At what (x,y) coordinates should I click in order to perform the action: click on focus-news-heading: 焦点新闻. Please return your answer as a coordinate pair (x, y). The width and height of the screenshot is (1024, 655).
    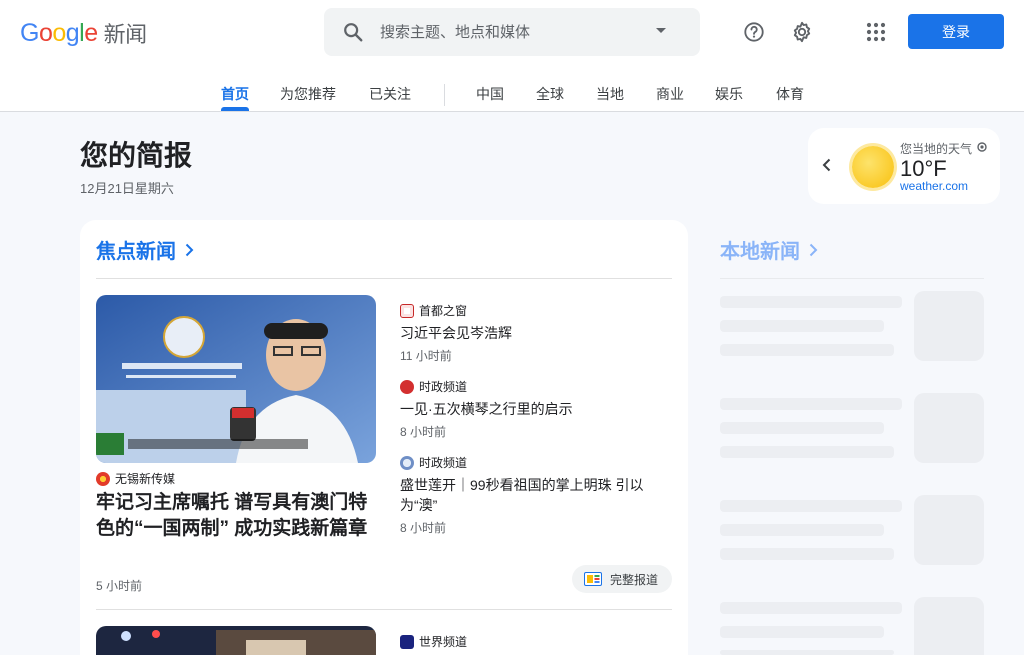
    Looking at the image, I should click on (145, 249).